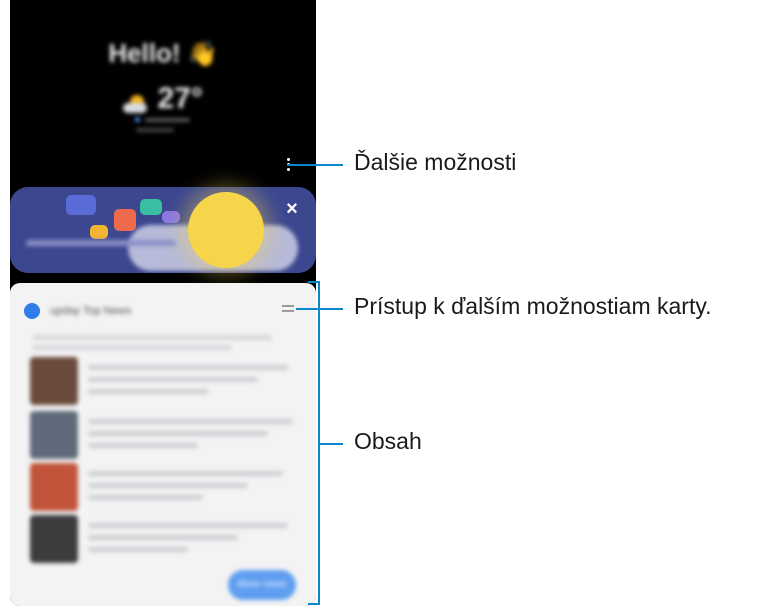 The width and height of the screenshot is (759, 610). I want to click on location-text-placeholder, so click(167, 120).